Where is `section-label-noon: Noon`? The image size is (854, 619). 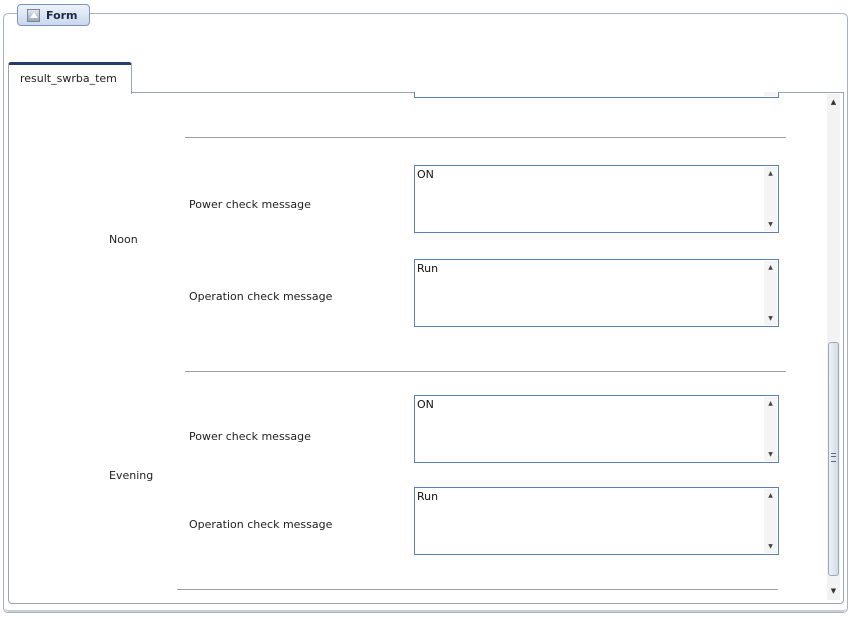 section-label-noon: Noon is located at coordinates (123, 239).